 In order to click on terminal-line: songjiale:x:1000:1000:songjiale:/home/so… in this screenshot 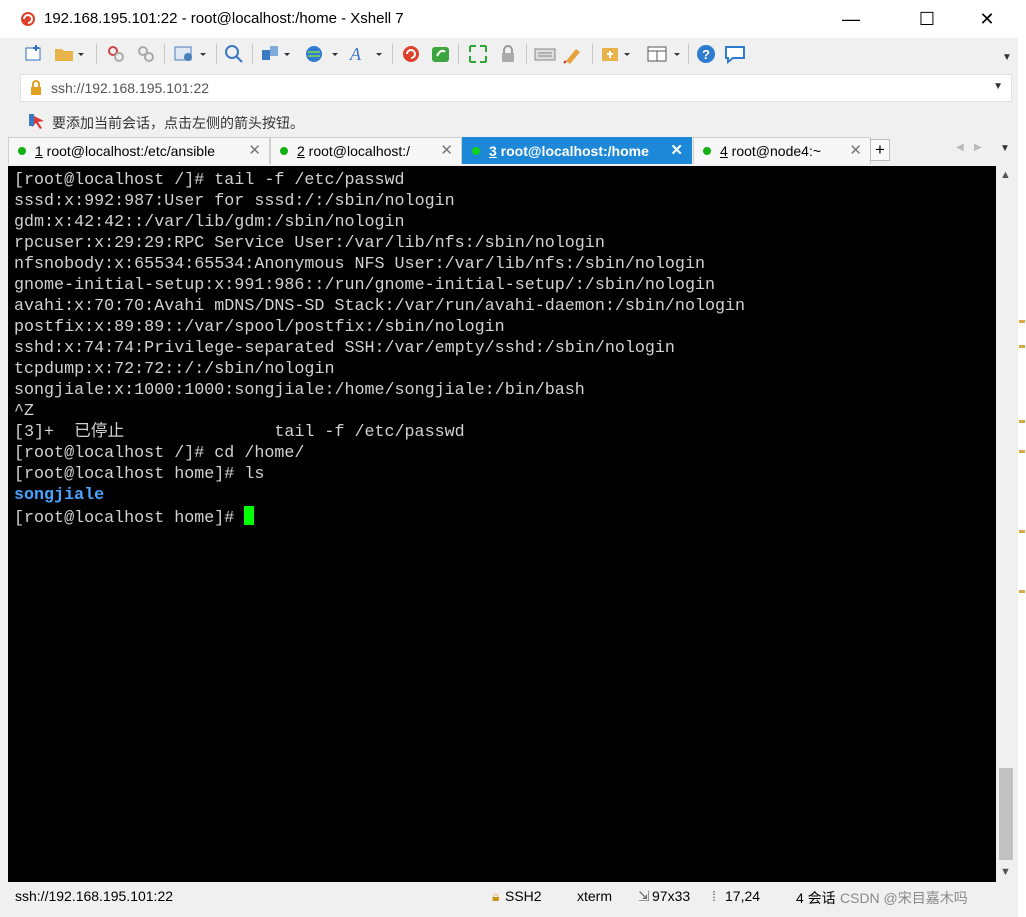, I will do `click(299, 390)`.